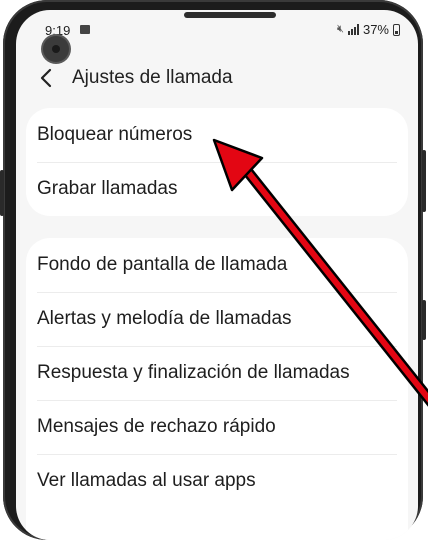 The height and width of the screenshot is (540, 428). Describe the element at coordinates (2, 193) in the screenshot. I see `volume-button` at that location.